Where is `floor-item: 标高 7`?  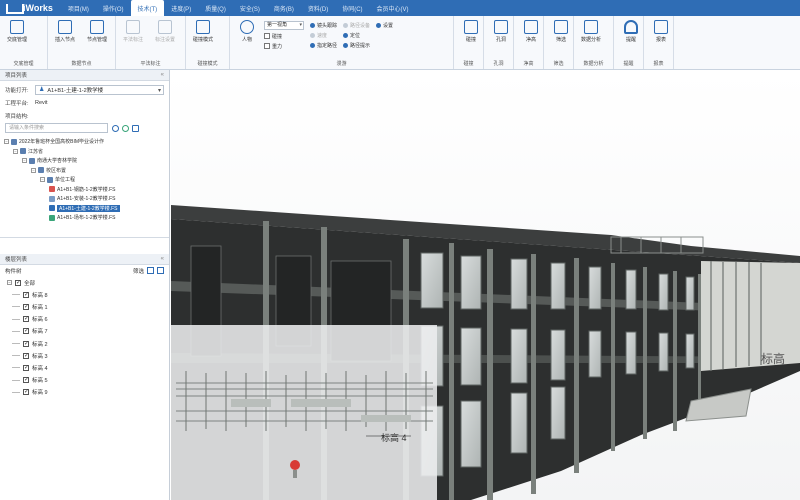
floor-item: 标高 7 is located at coordinates (84, 331).